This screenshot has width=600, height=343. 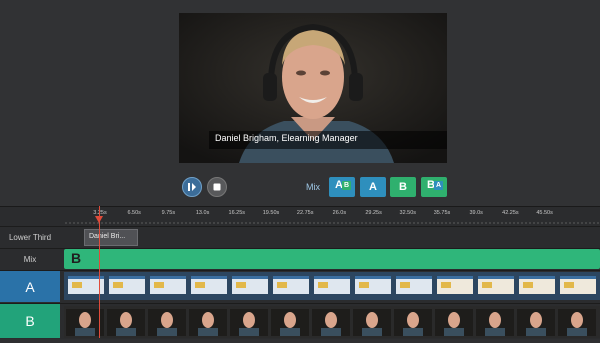 I want to click on lower-third-caption: Daniel Brigham, Elearning Manager, so click(x=328, y=140).